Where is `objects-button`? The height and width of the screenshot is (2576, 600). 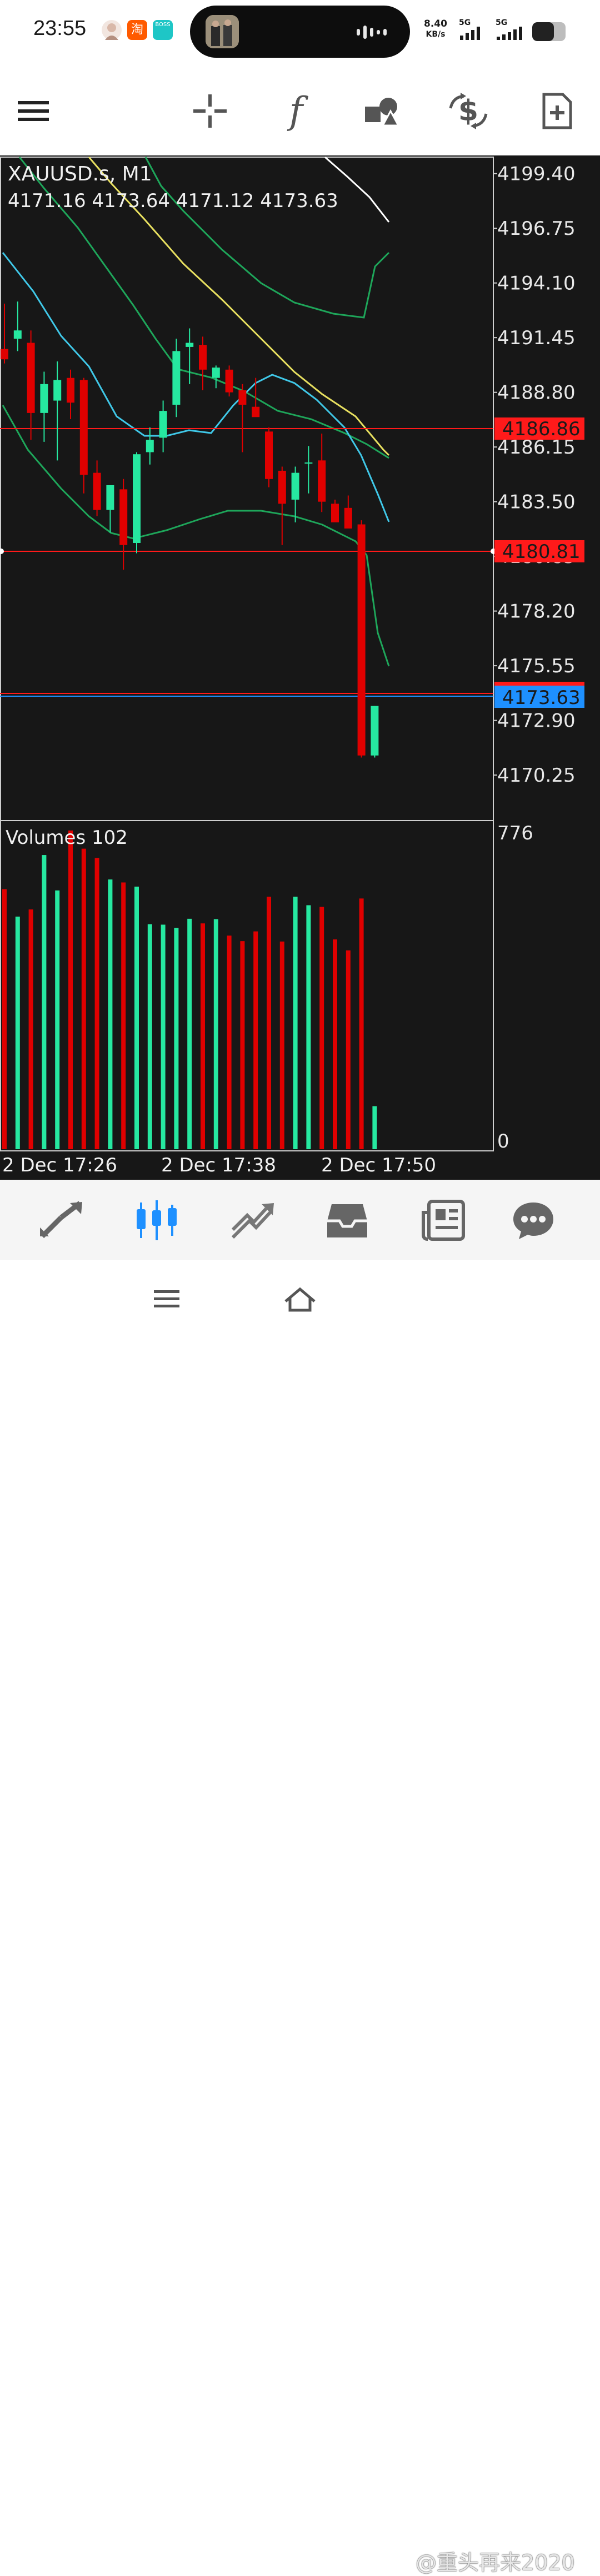 objects-button is located at coordinates (382, 111).